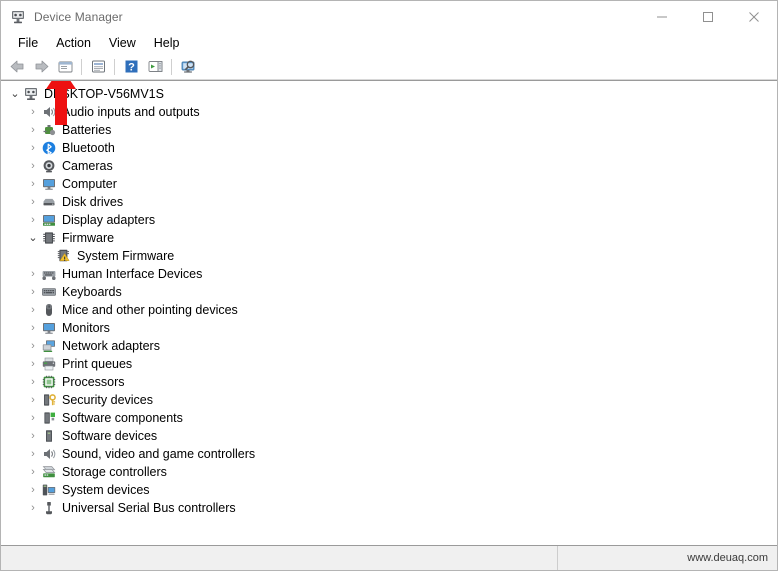 This screenshot has height=571, width=778. I want to click on up-one-level-button, so click(65, 67).